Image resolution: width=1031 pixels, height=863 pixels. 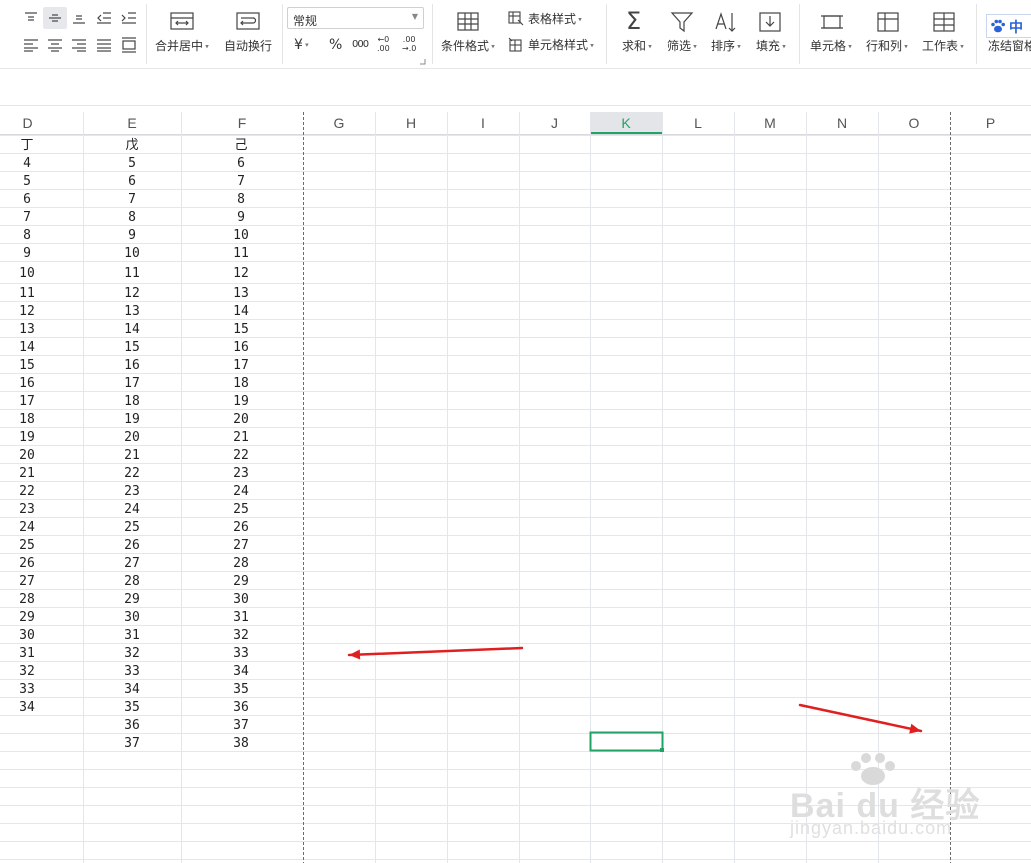 What do you see at coordinates (914, 123) in the screenshot?
I see `column-header-o: O` at bounding box center [914, 123].